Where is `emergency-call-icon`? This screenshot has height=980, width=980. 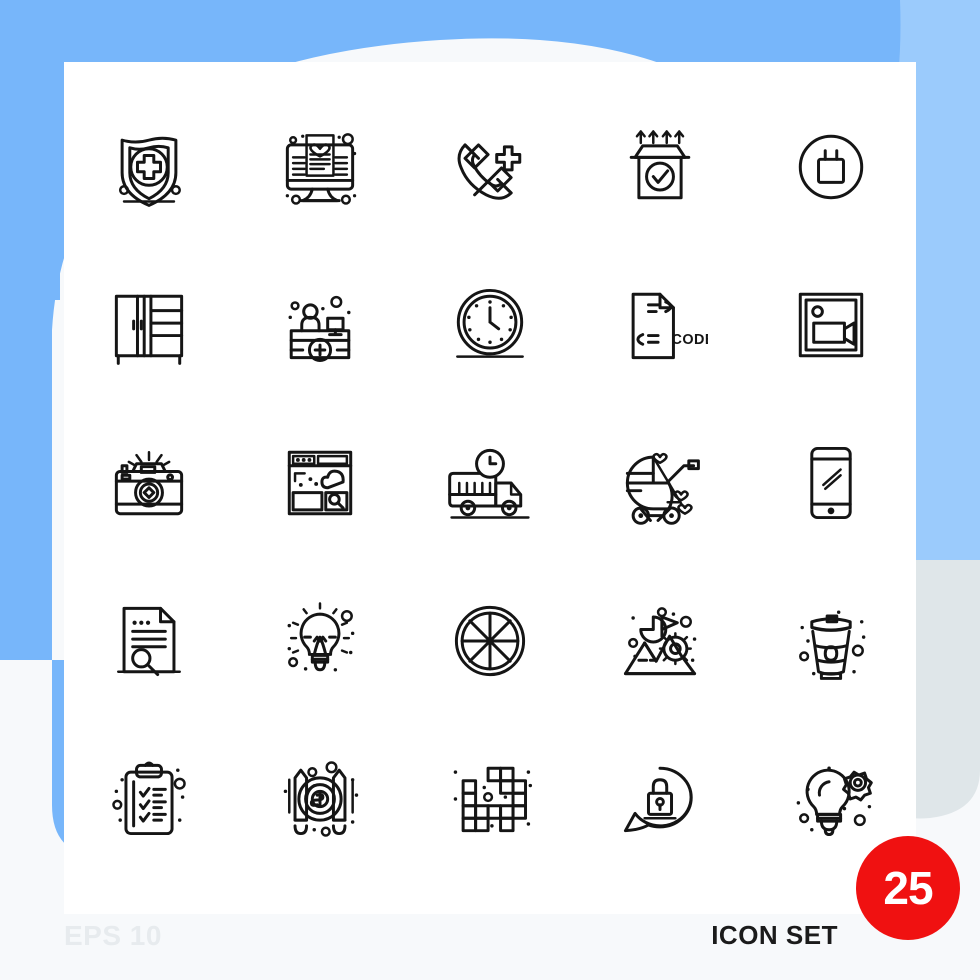 emergency-call-icon is located at coordinates (489, 171).